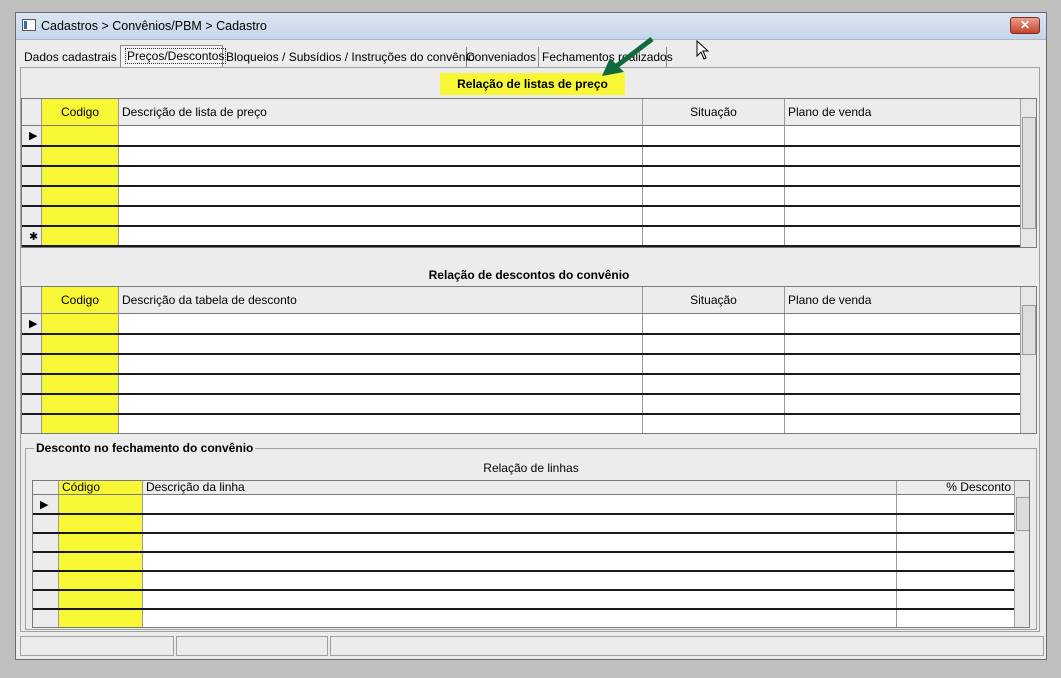 This screenshot has width=1061, height=678. I want to click on green-arrow-icon, so click(628, 56).